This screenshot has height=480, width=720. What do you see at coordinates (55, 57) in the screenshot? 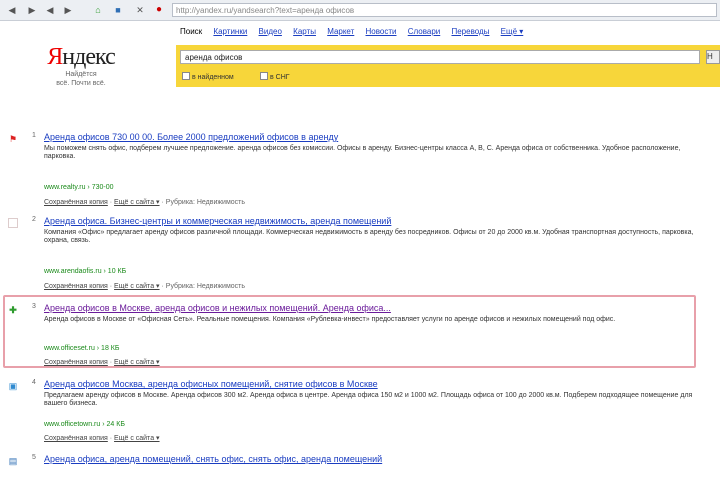
I see `logo-letter: Я` at bounding box center [55, 57].